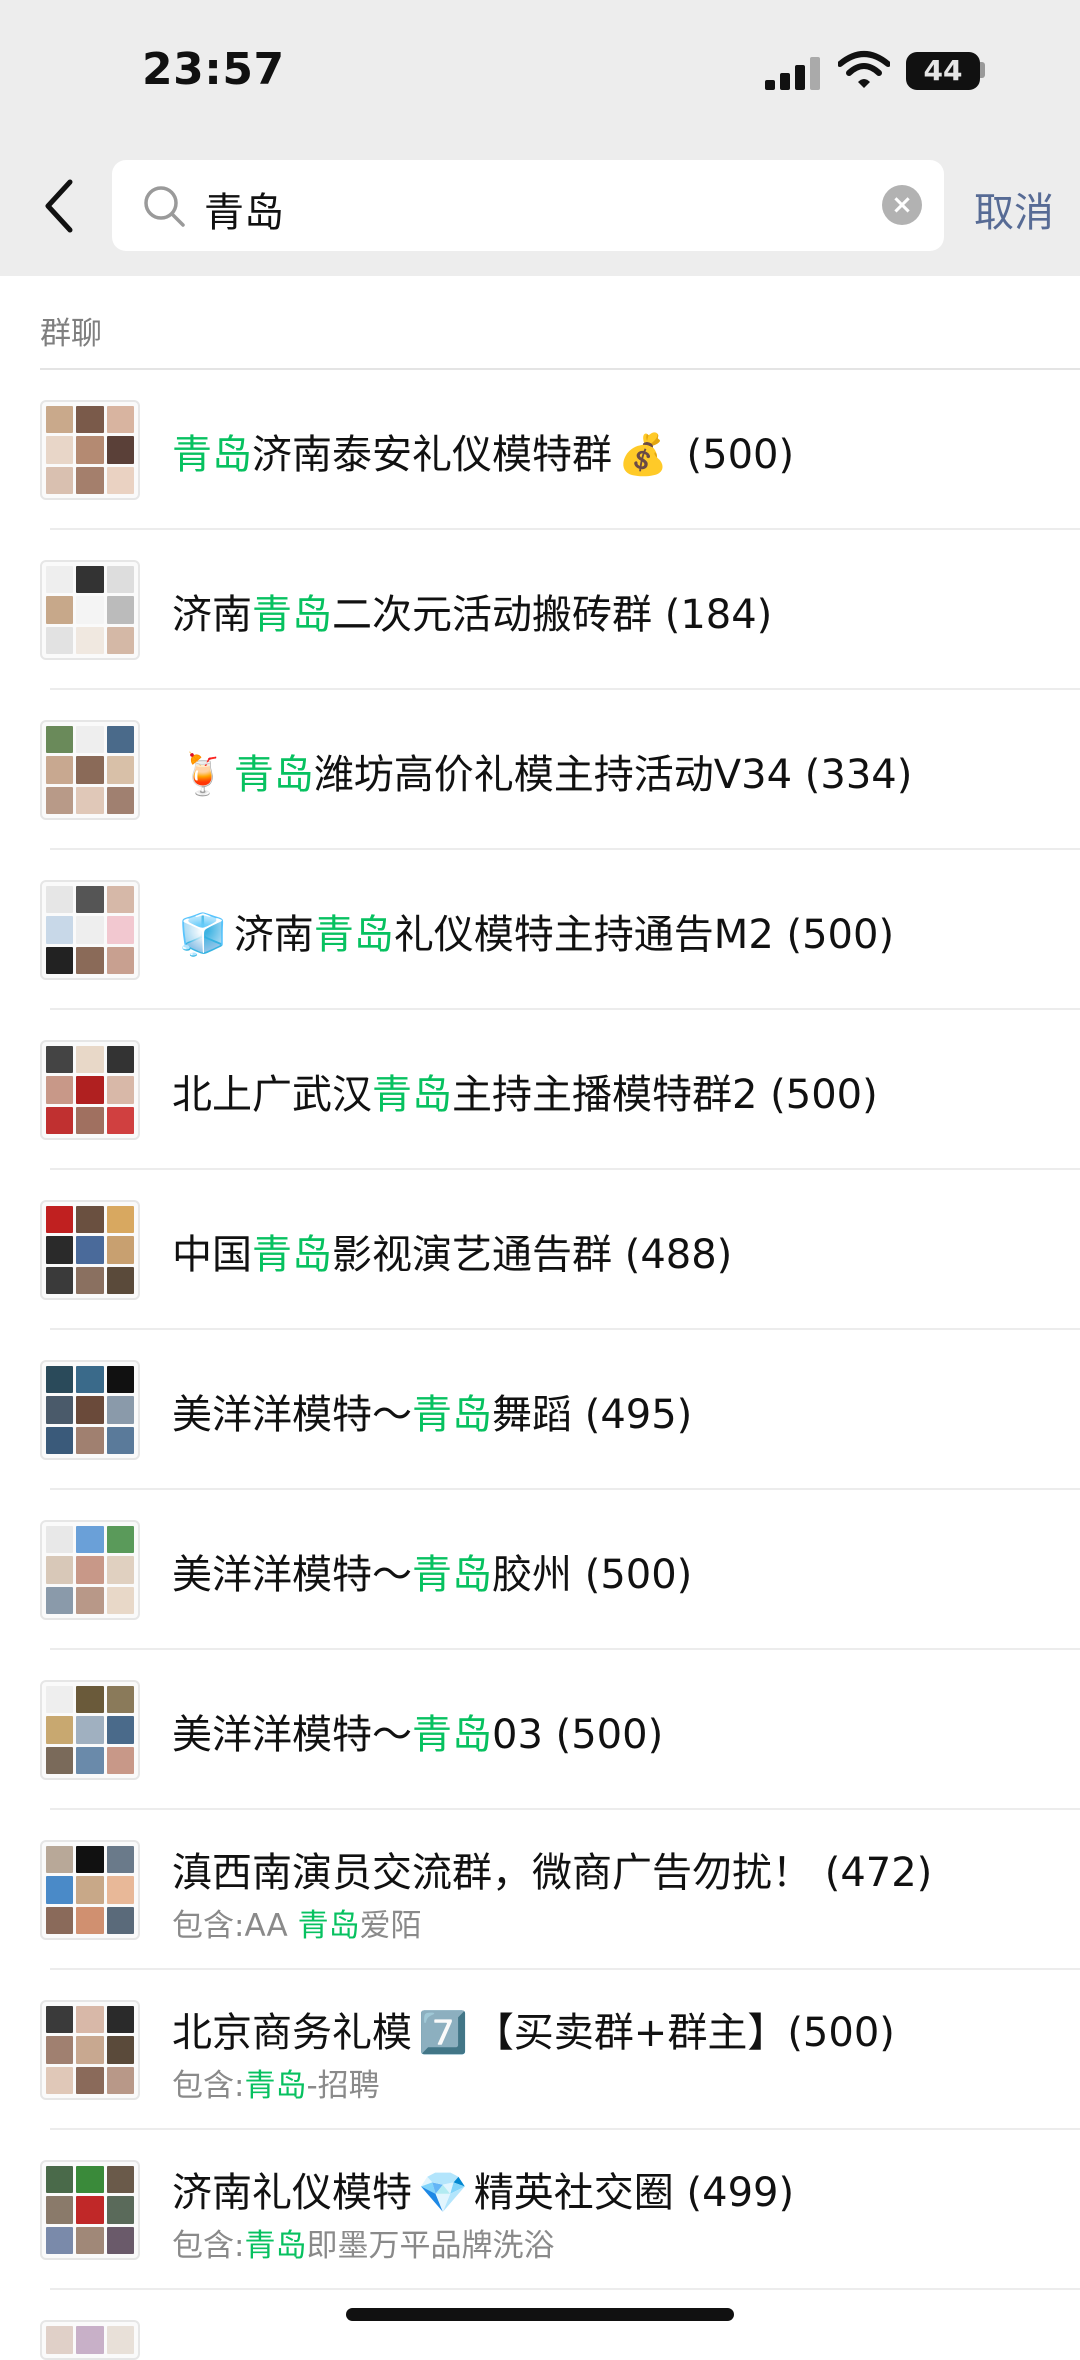 The image size is (1080, 2360). I want to click on group-title: 美洋洋模特～青岛胶州 (500), so click(432, 1575).